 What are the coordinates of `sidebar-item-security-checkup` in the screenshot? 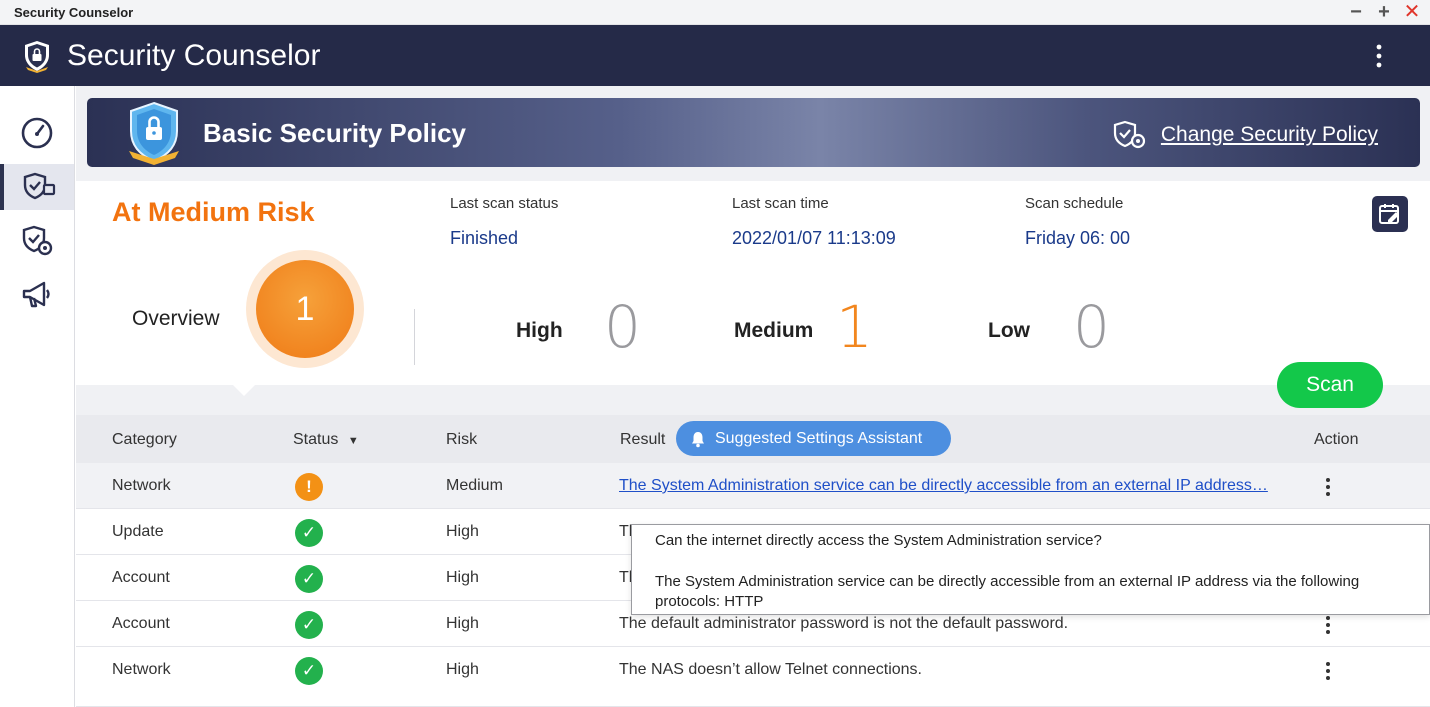 It's located at (37, 187).